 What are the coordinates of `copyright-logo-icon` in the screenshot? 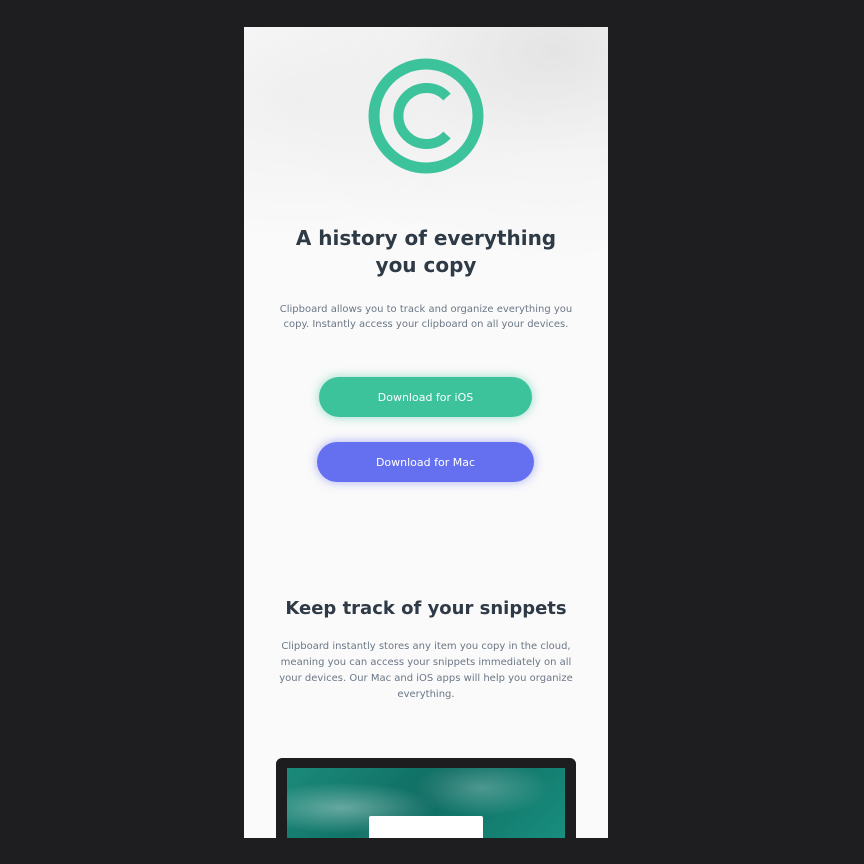 It's located at (426, 116).